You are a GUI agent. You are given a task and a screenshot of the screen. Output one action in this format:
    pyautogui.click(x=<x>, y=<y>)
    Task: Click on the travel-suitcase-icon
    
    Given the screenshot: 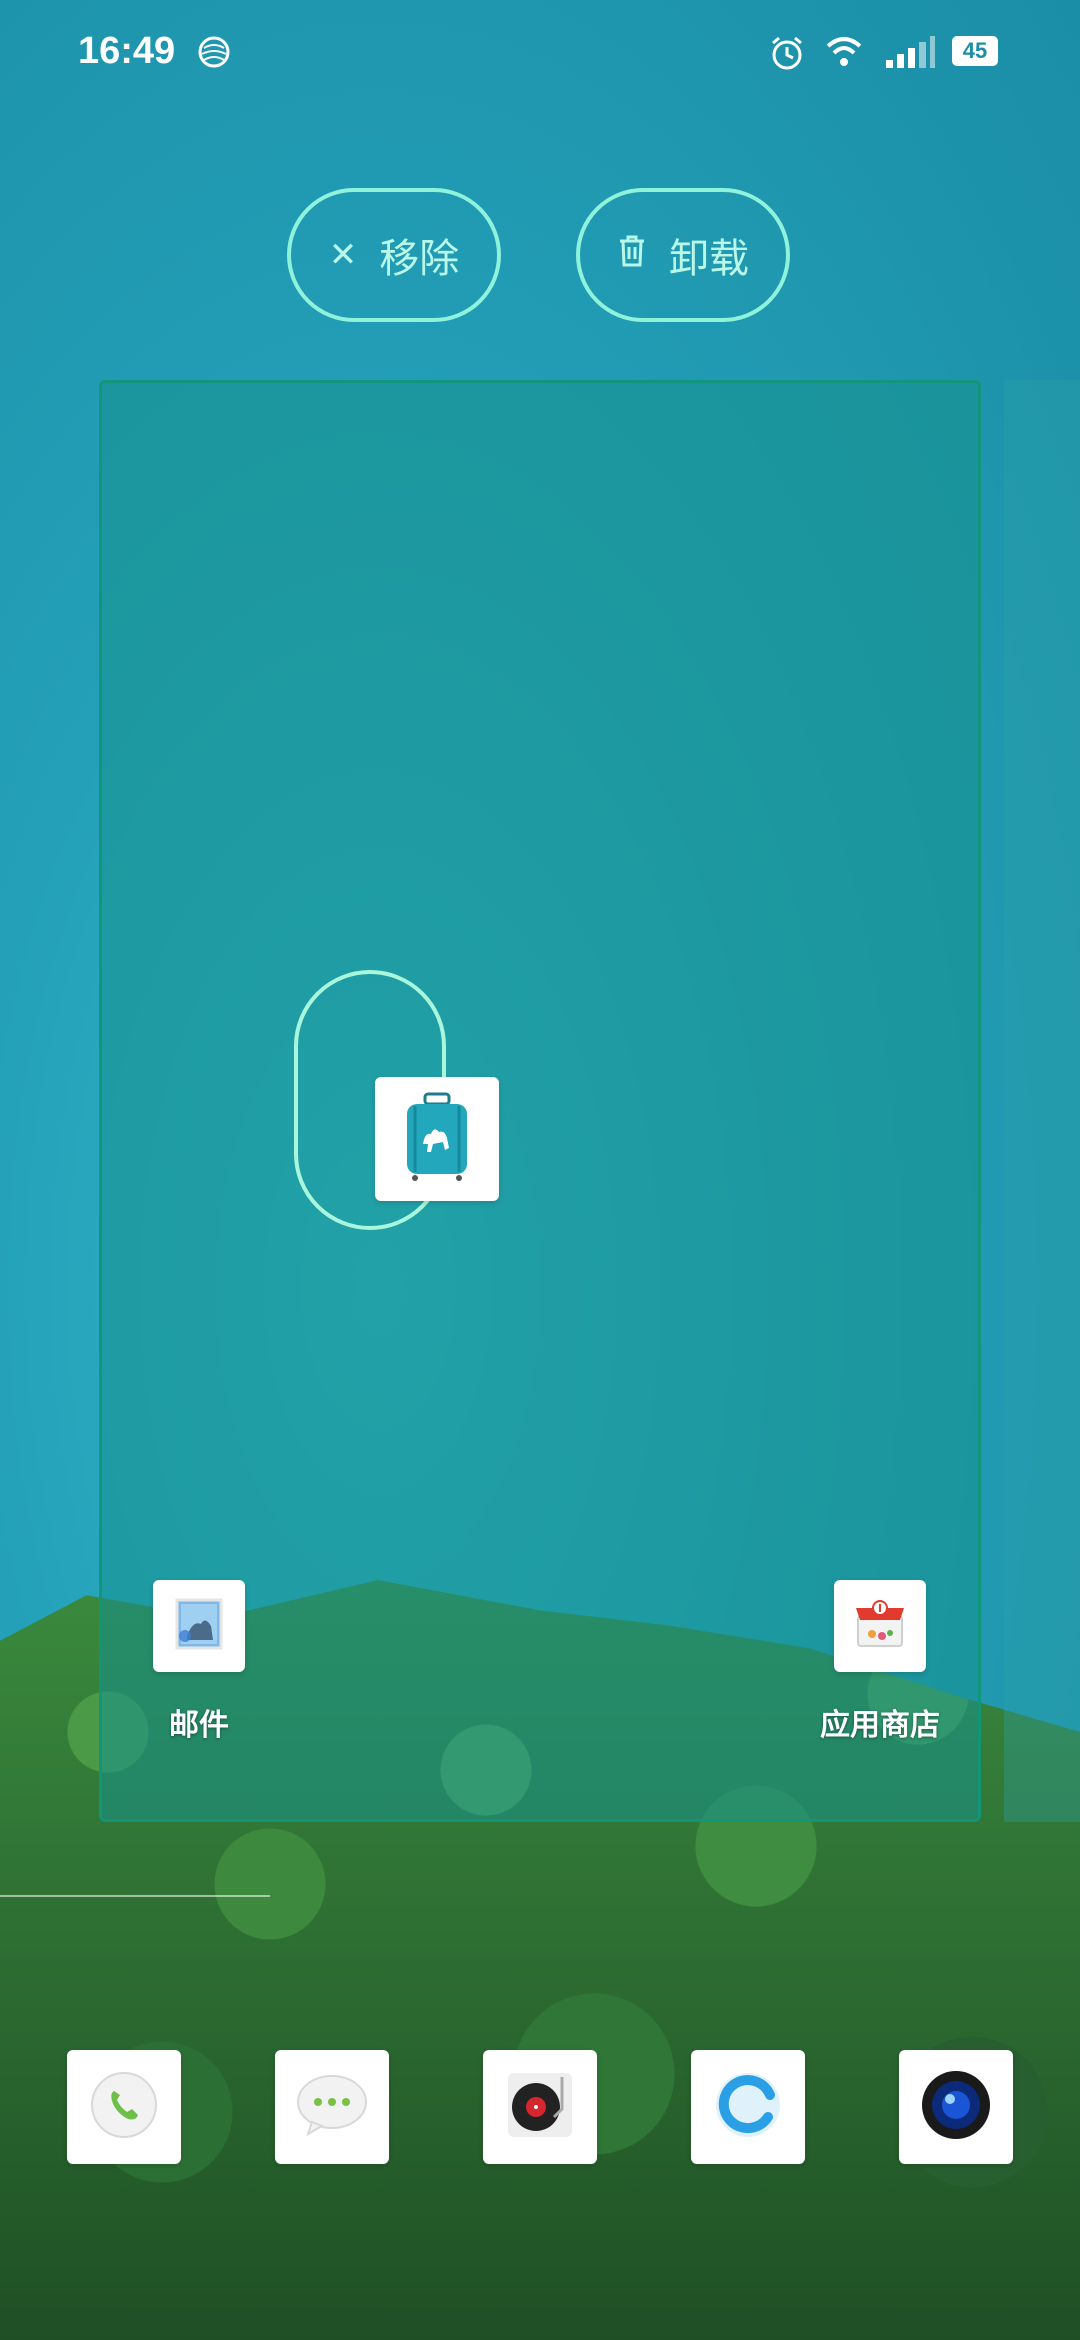 What is the action you would take?
    pyautogui.click(x=437, y=1139)
    